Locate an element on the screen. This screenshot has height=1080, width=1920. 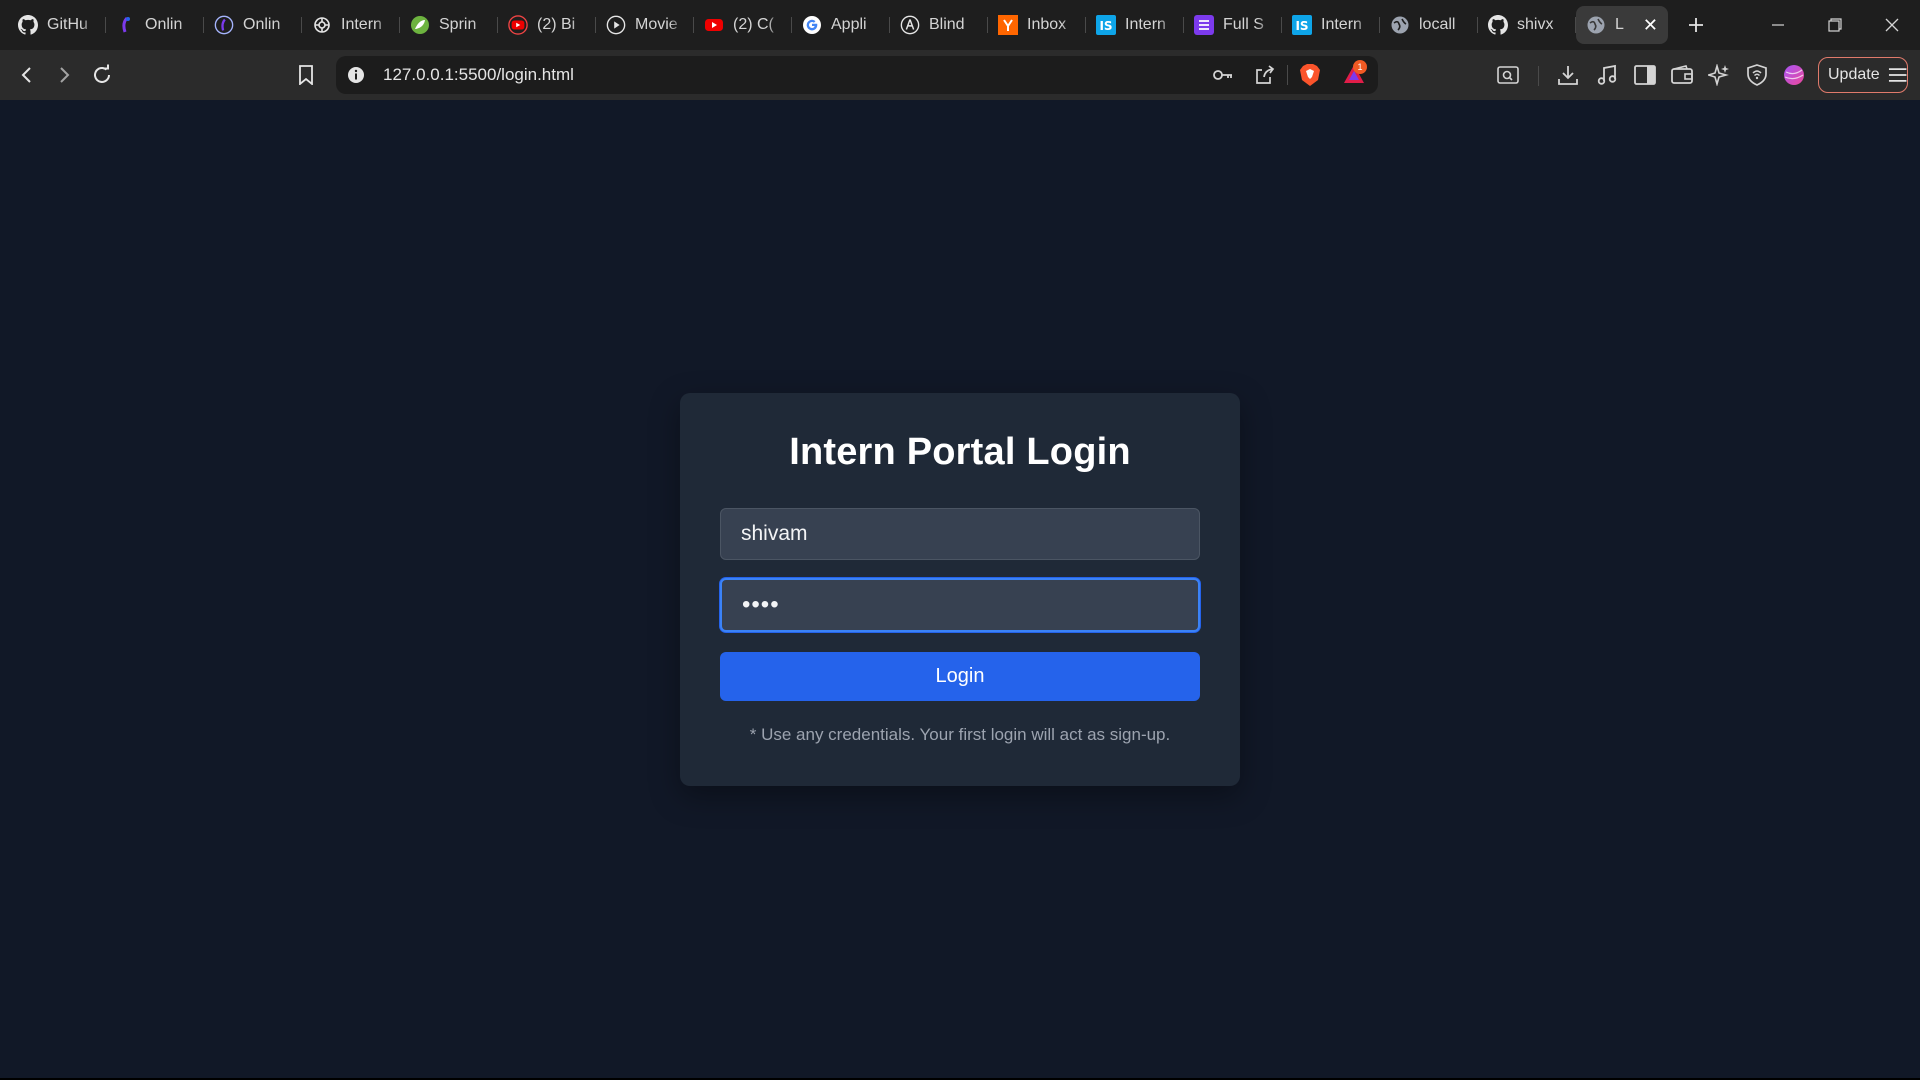
address-bar: 127.0.0.1:5500/login.html 1 is located at coordinates (857, 75).